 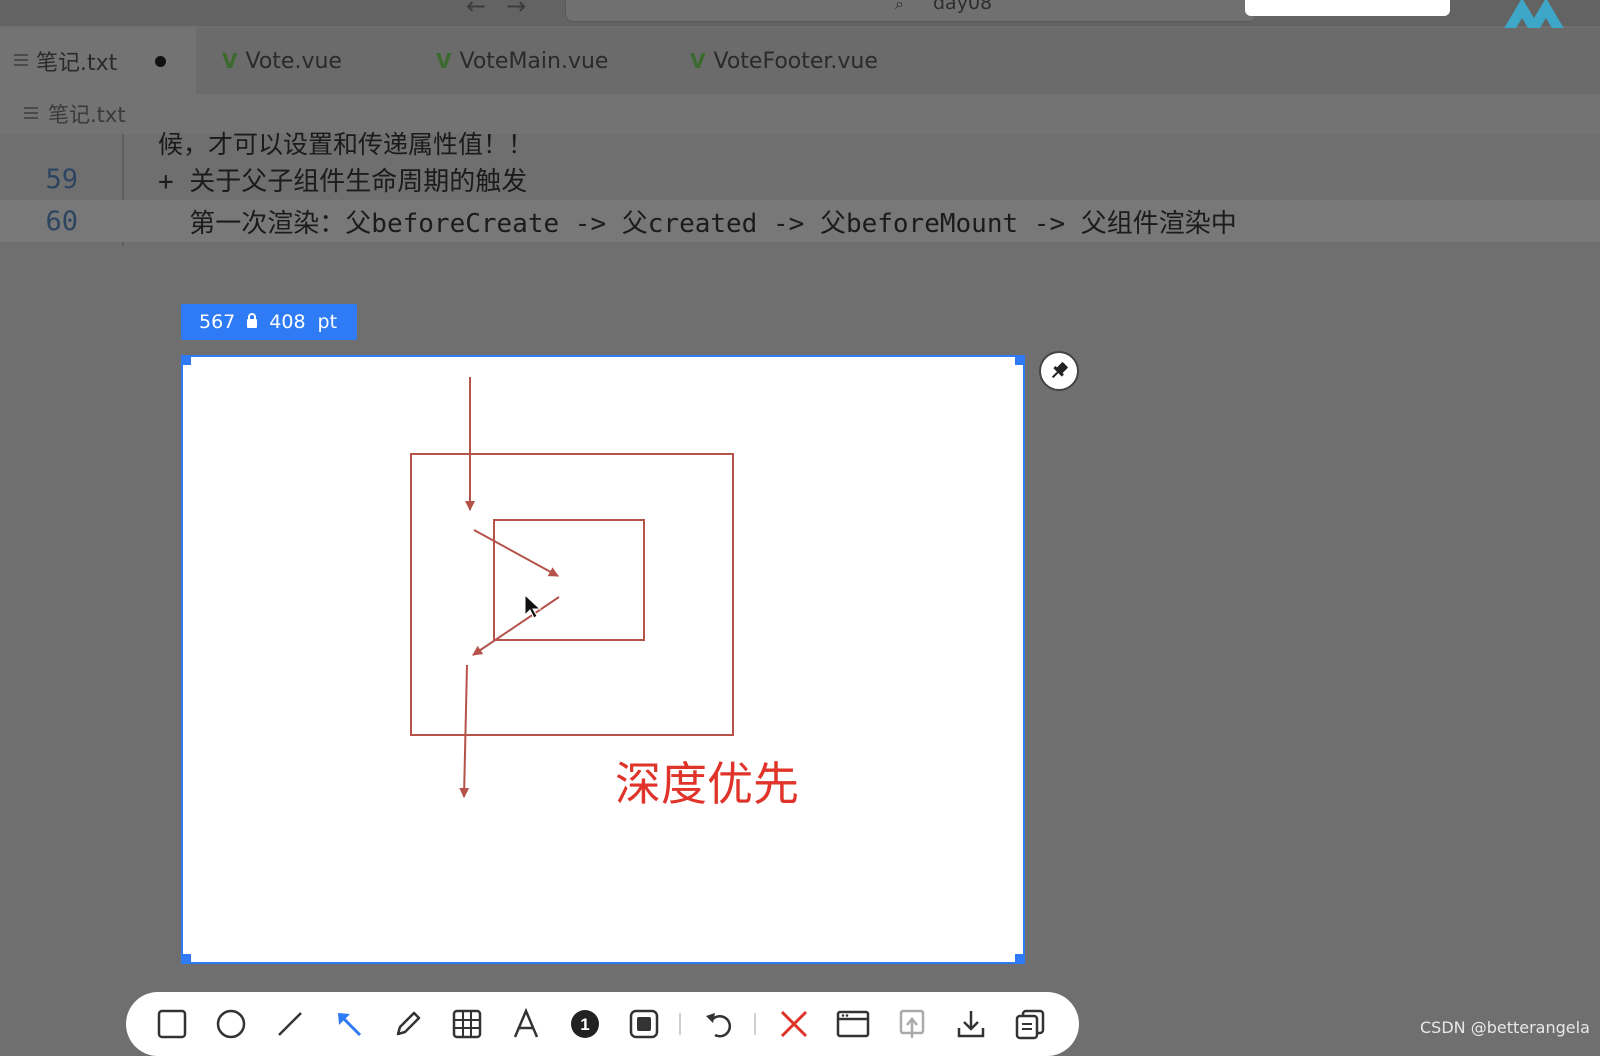 I want to click on highlight-icon, so click(x=644, y=1024).